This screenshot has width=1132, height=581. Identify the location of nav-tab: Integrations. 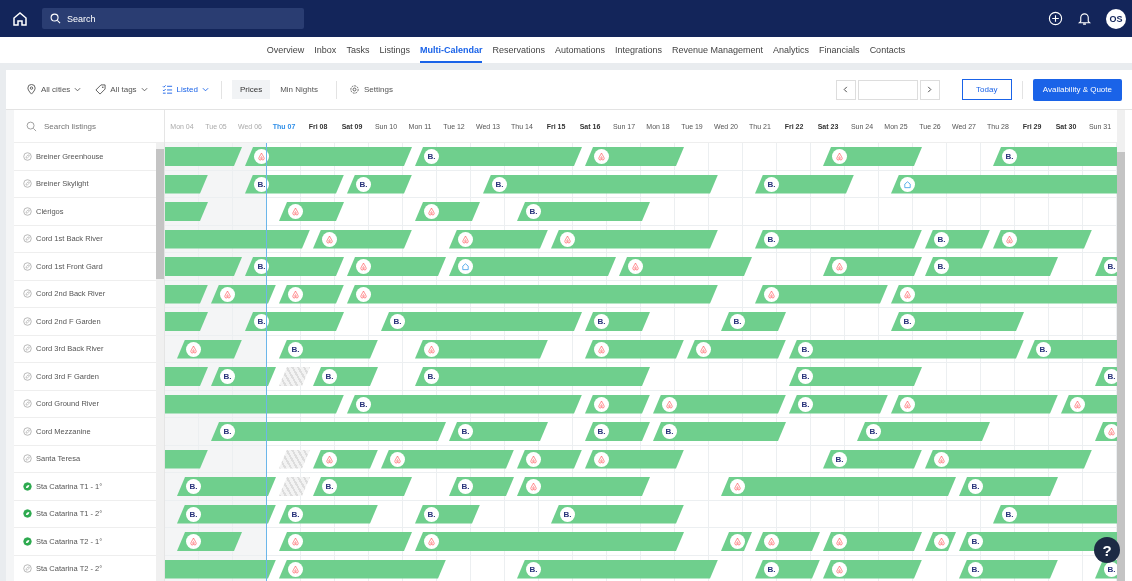
(638, 50).